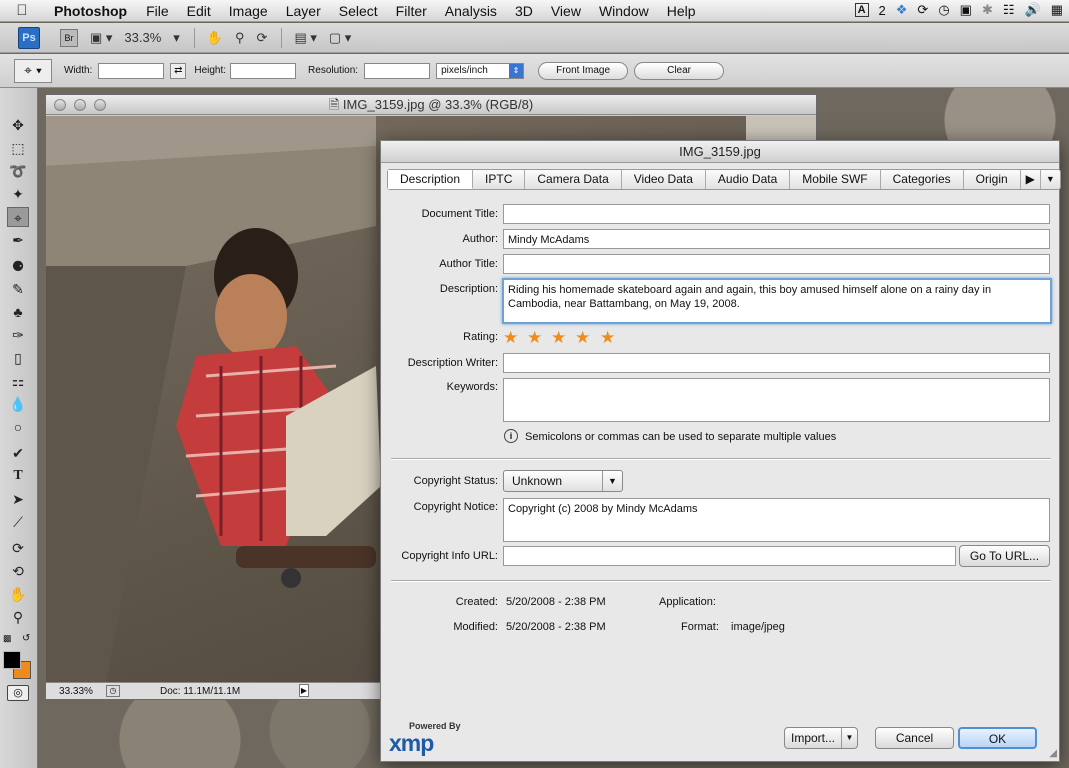  Describe the element at coordinates (558, 337) in the screenshot. I see `star-icon-3: ★` at that location.